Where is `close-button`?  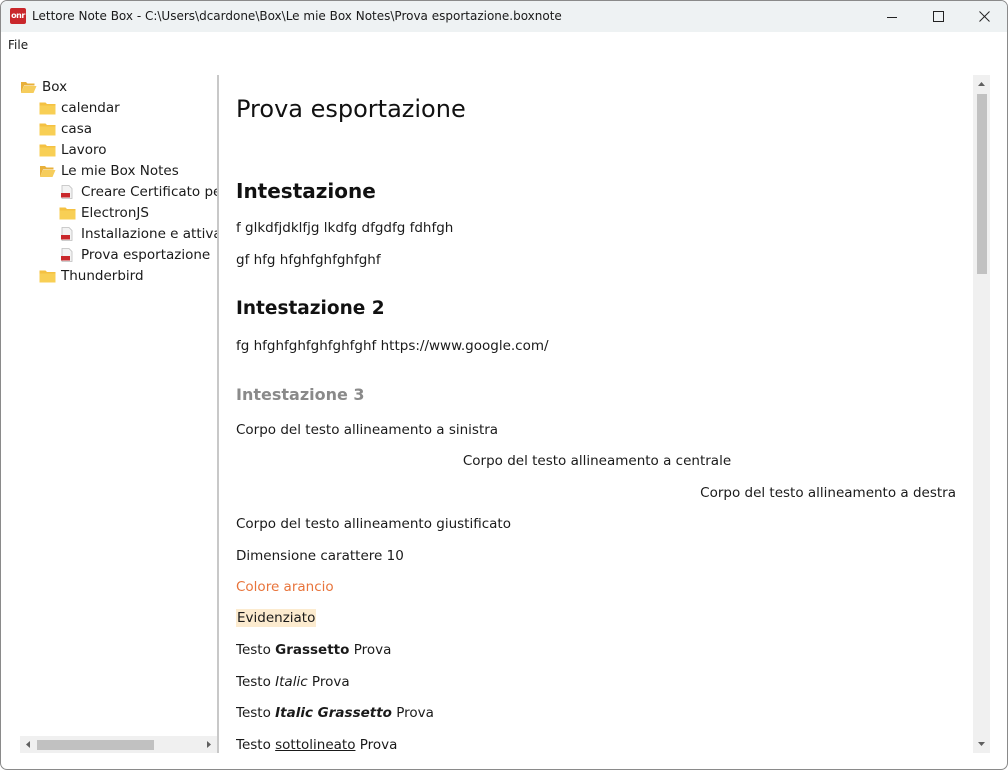 close-button is located at coordinates (984, 16).